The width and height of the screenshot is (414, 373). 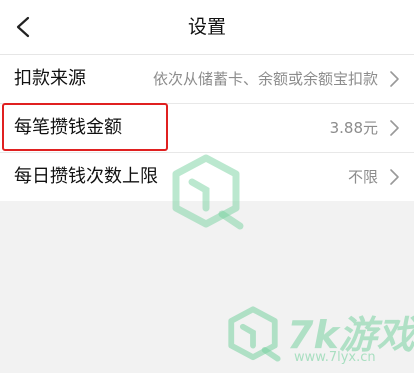 I want to click on navigation-bar: 设置, so click(x=207, y=27).